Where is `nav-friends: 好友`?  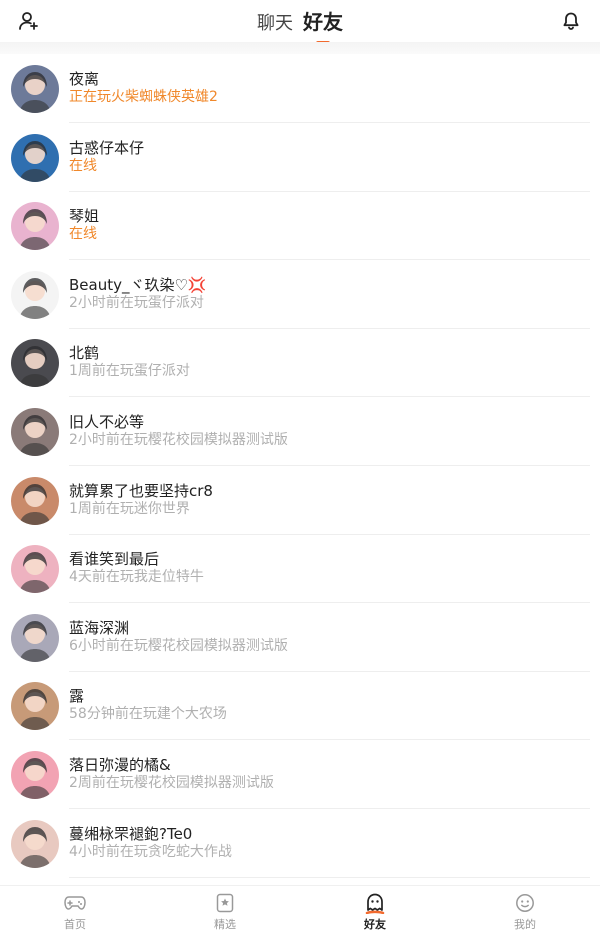
nav-friends: 好友 is located at coordinates (375, 910).